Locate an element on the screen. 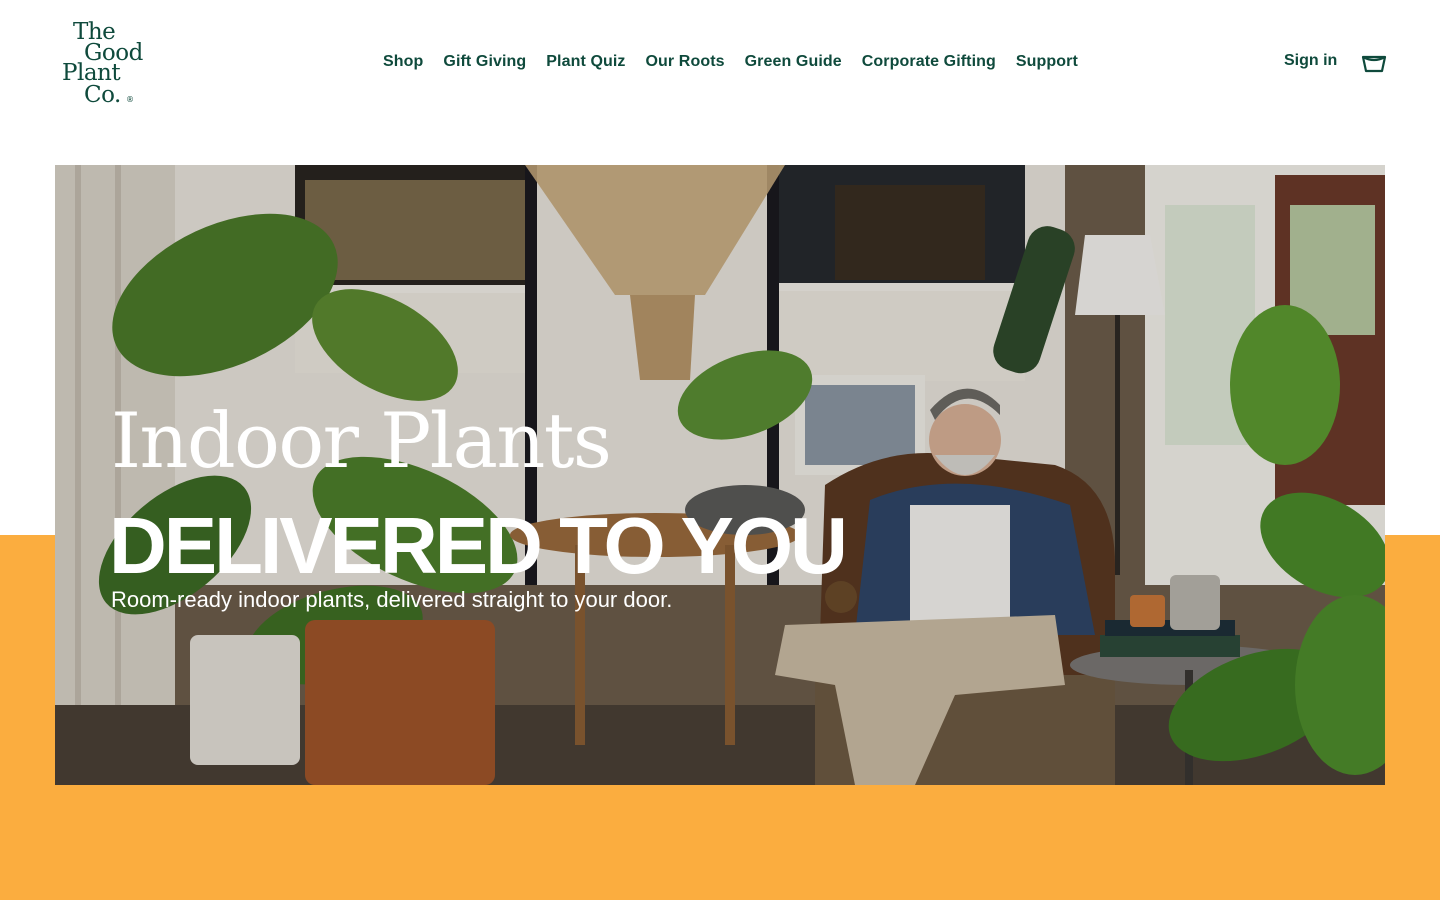 The height and width of the screenshot is (900, 1440). brand-logo: The Good Plant Co. ® is located at coordinates (110, 64).